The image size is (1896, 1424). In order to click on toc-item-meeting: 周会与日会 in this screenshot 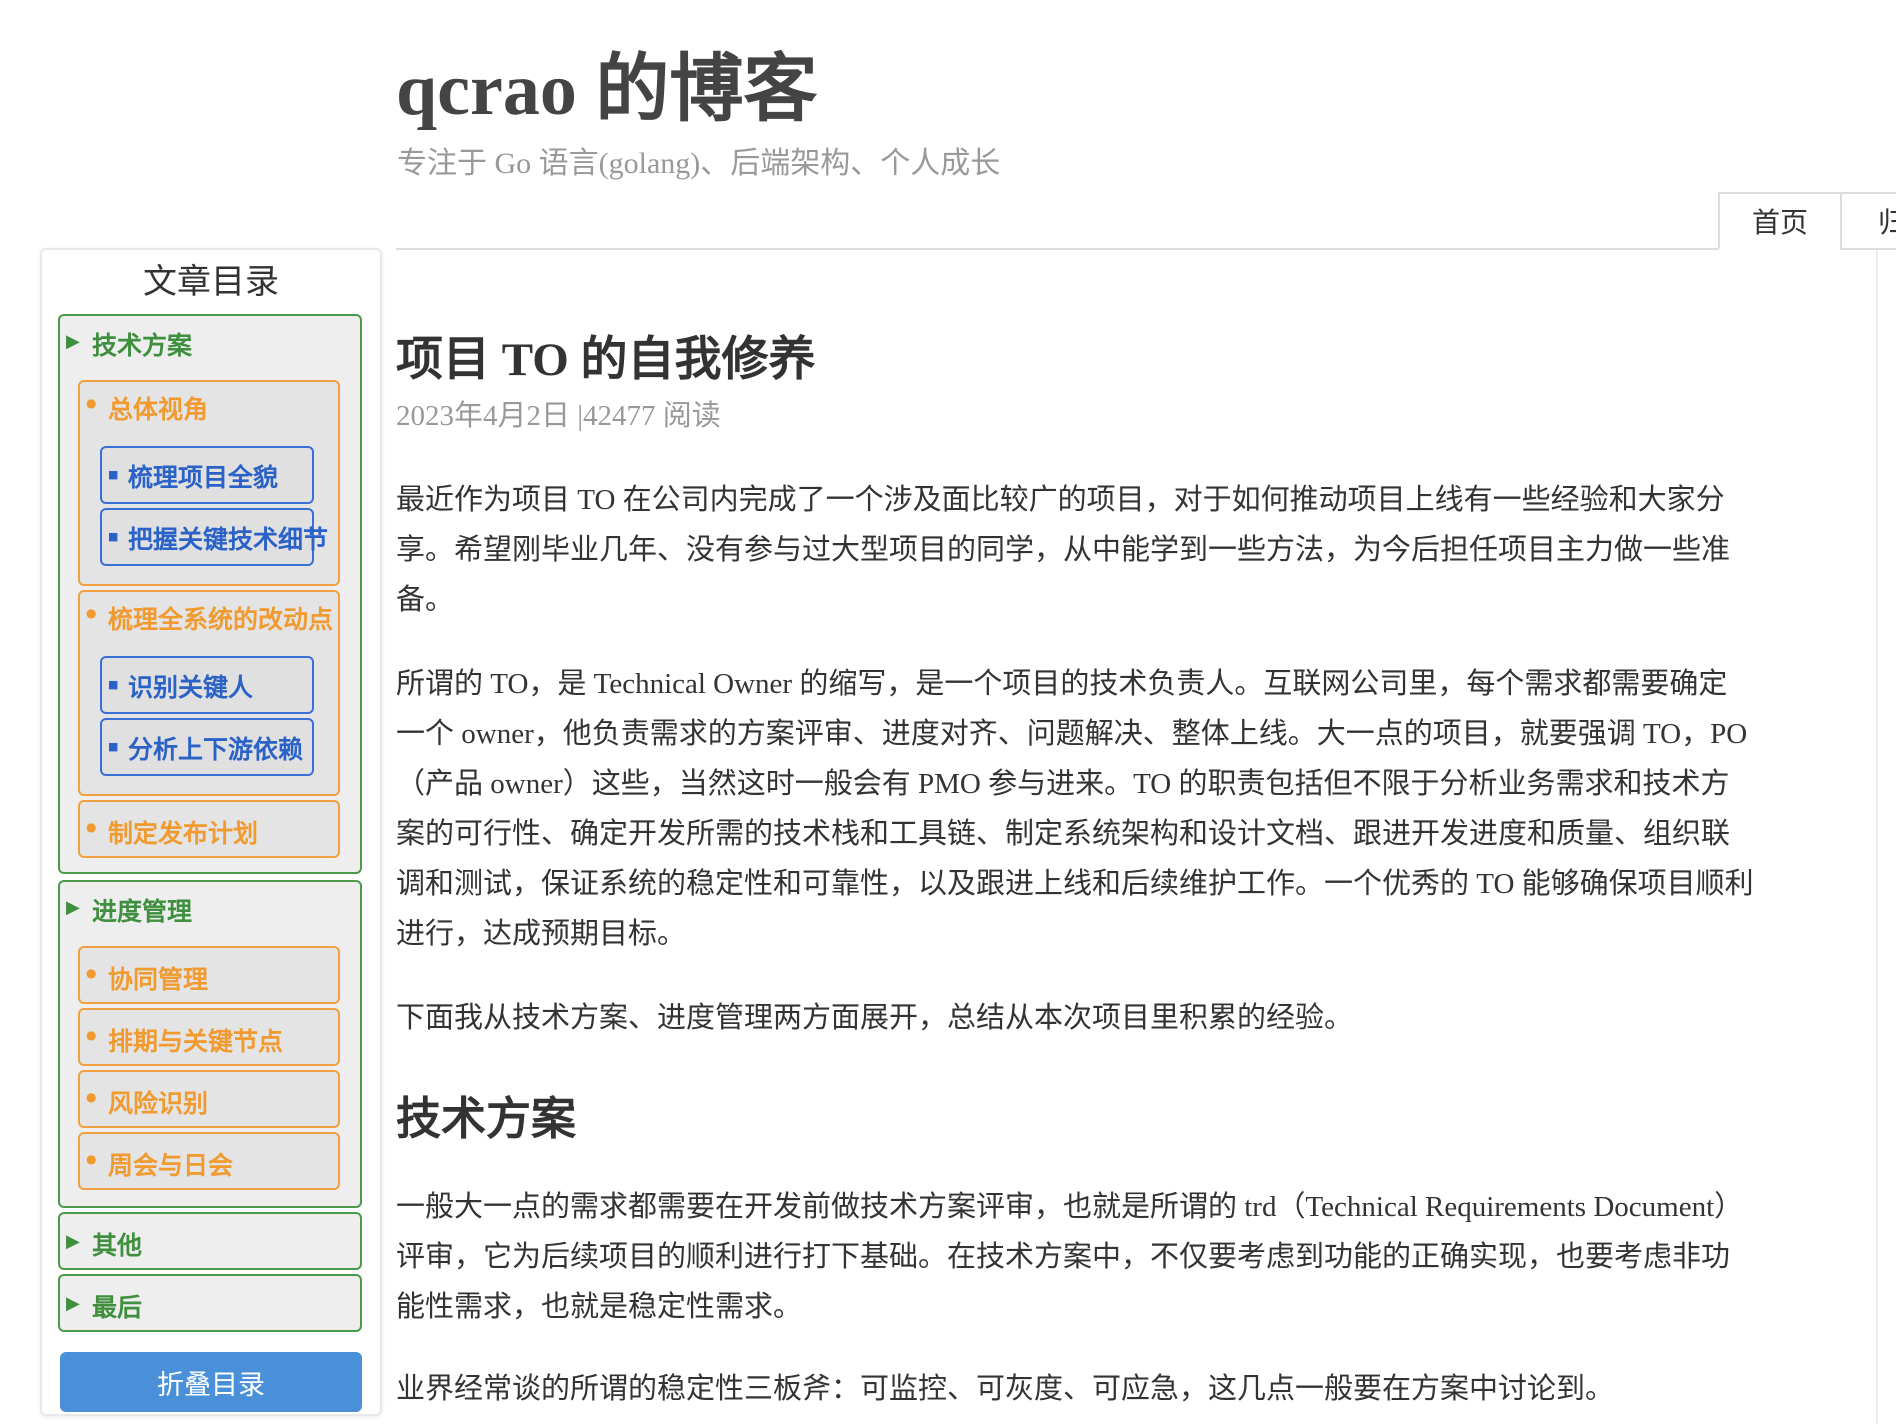, I will do `click(170, 1164)`.